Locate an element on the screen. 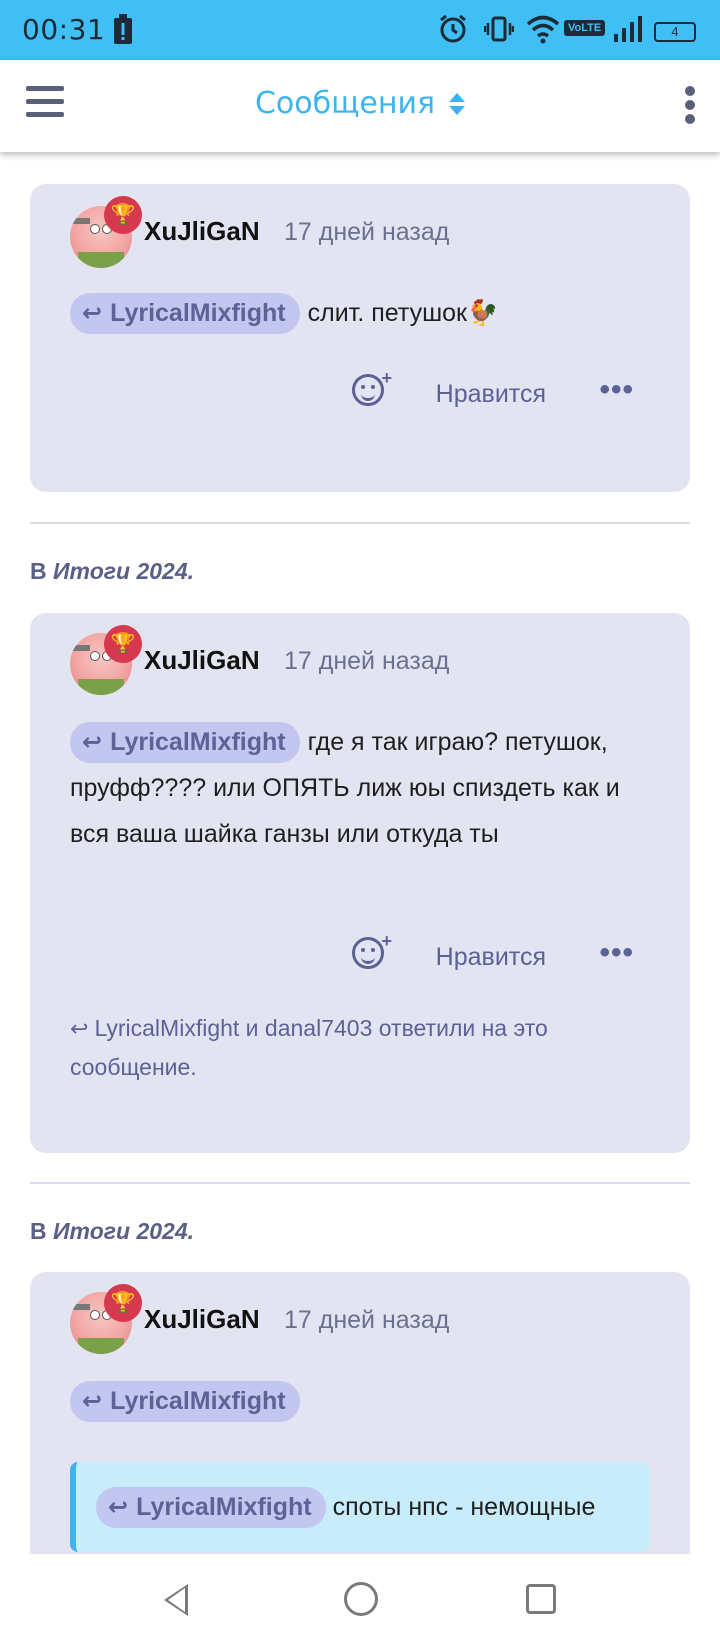  sort-icon is located at coordinates (457, 104).